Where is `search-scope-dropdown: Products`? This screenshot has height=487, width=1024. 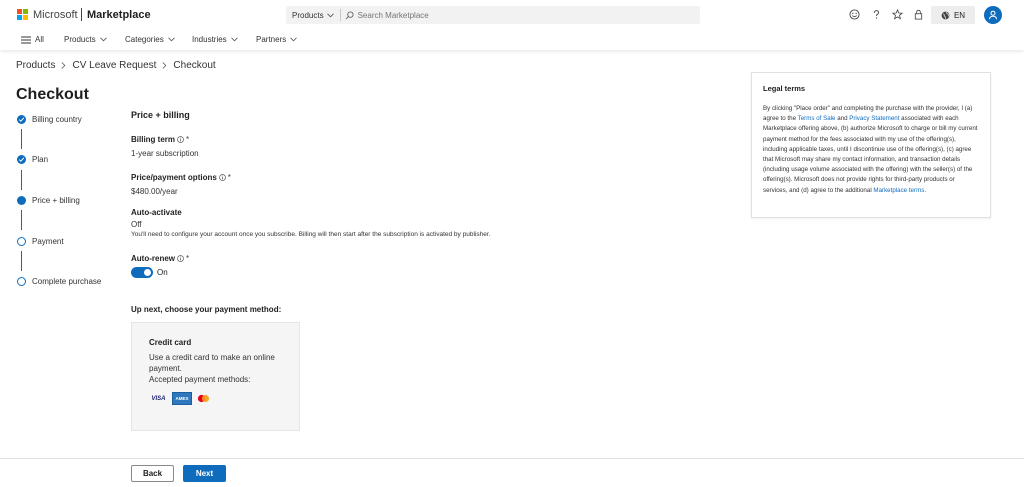
search-scope-dropdown: Products is located at coordinates (310, 15).